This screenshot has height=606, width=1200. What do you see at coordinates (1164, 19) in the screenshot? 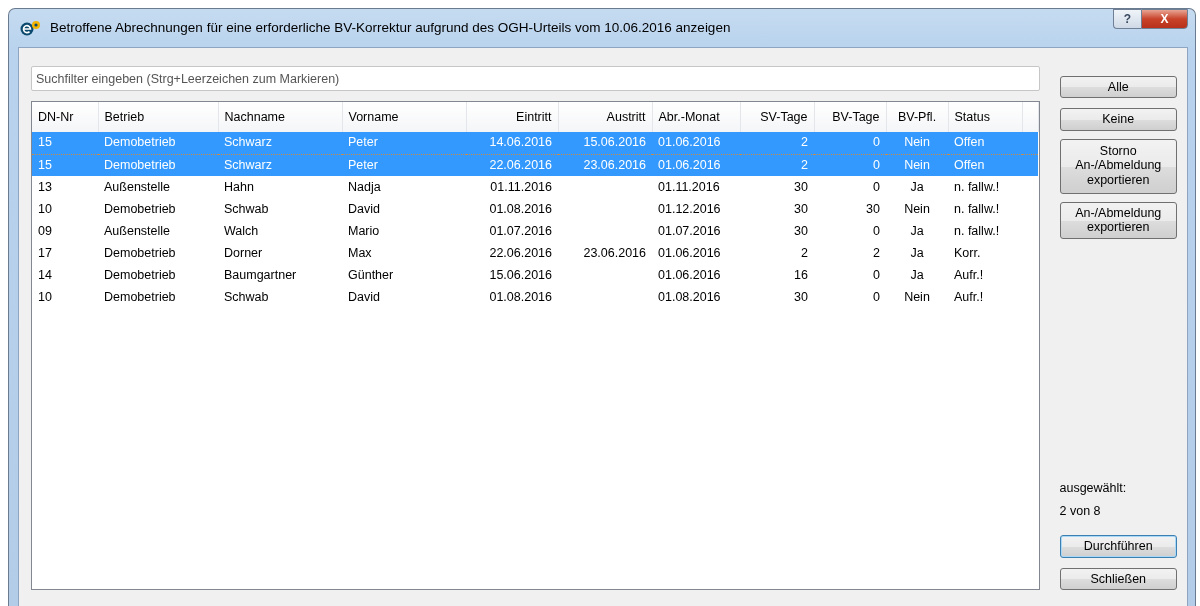
I see `close-button: X` at bounding box center [1164, 19].